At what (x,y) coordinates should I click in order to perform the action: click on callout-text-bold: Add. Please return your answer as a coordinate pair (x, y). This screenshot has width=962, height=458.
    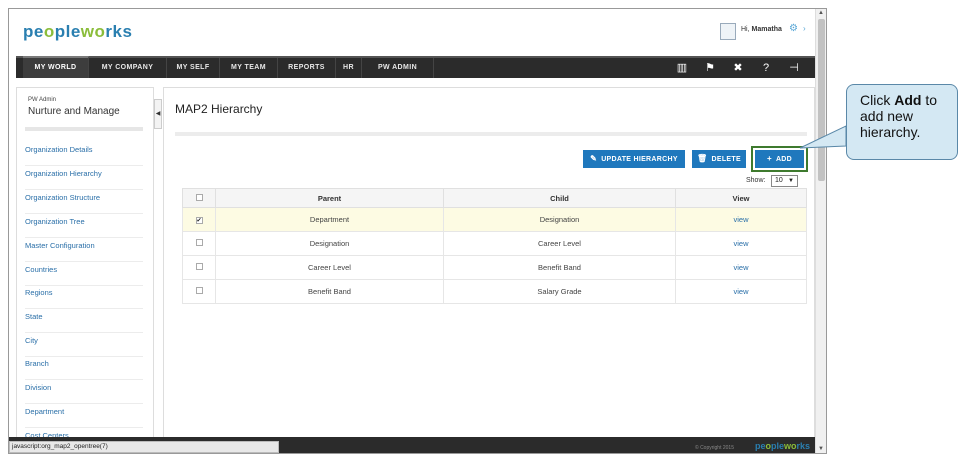
    Looking at the image, I should click on (908, 100).